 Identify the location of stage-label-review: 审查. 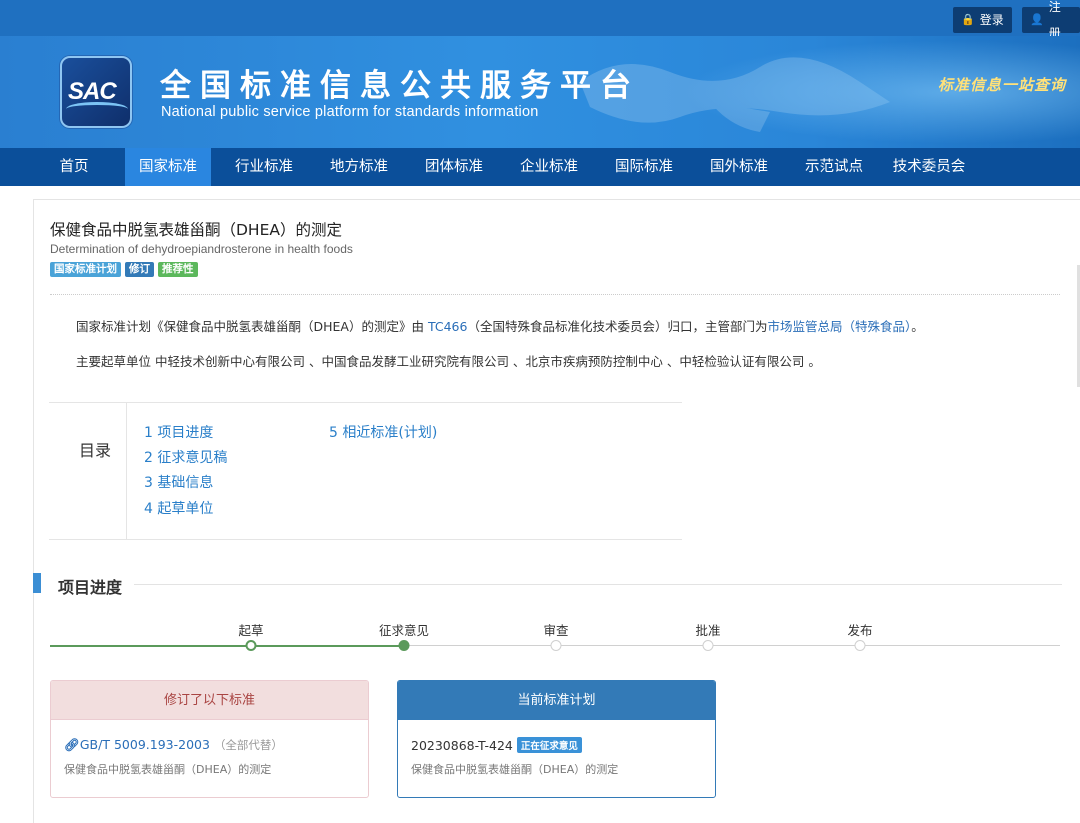
(556, 630).